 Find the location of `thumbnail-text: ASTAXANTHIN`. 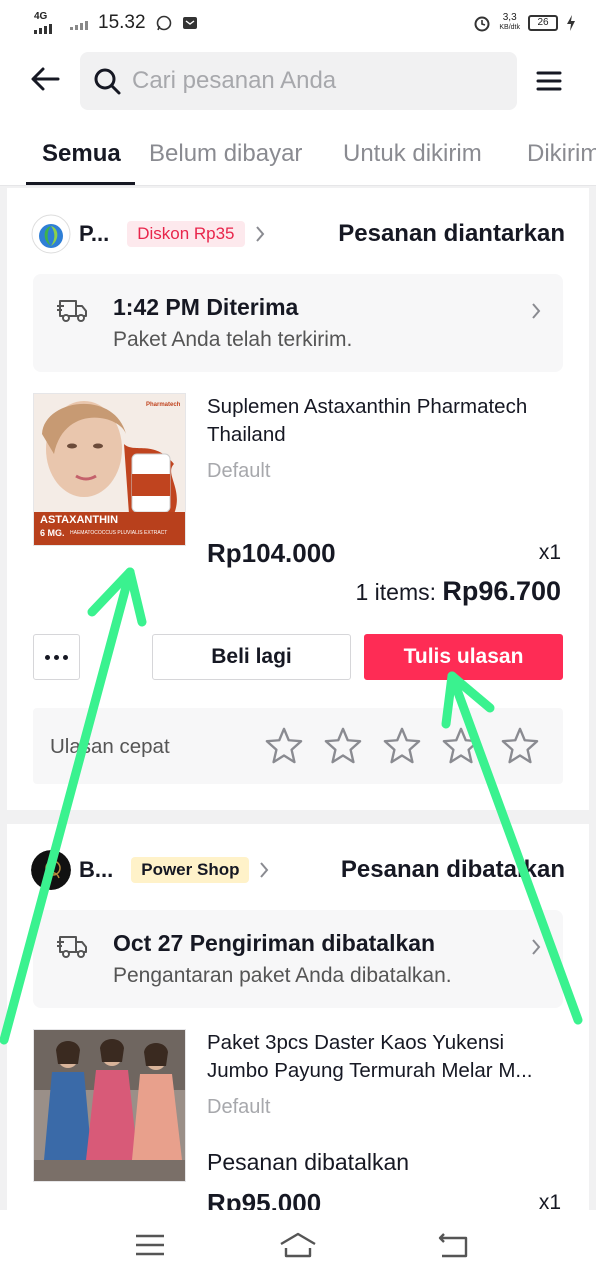

thumbnail-text: ASTAXANTHIN is located at coordinates (79, 520).